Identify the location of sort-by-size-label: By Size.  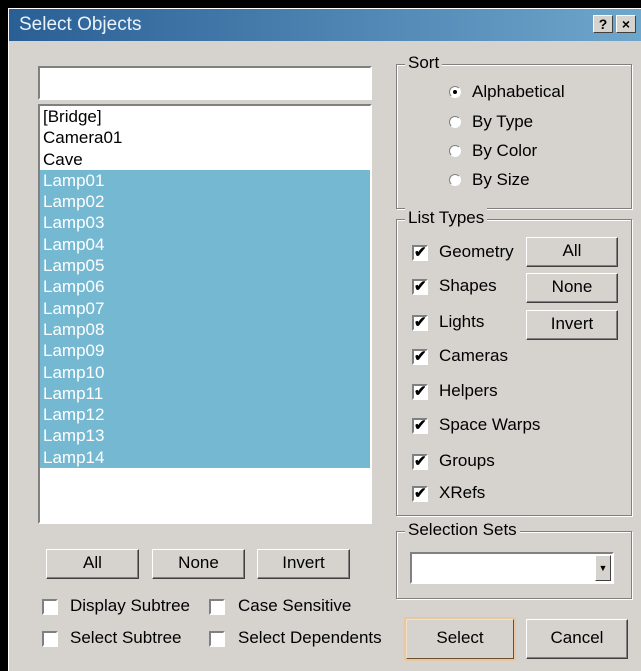
(501, 179).